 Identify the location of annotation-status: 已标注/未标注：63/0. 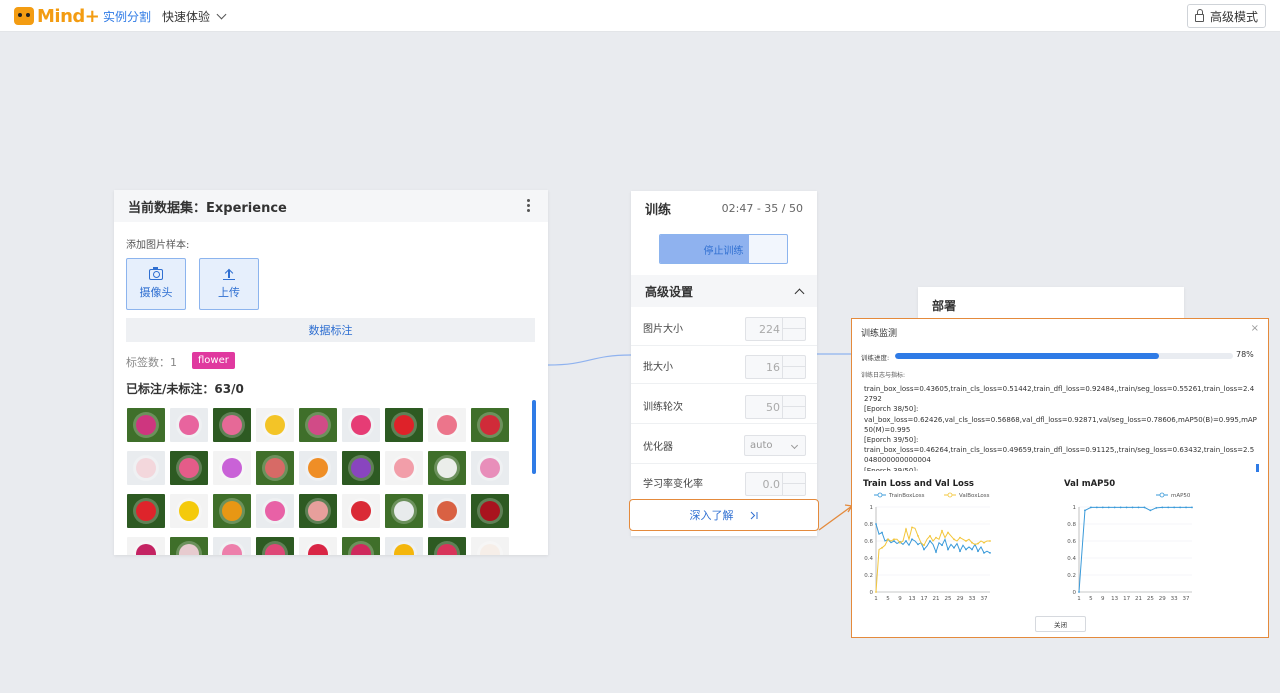
(185, 389).